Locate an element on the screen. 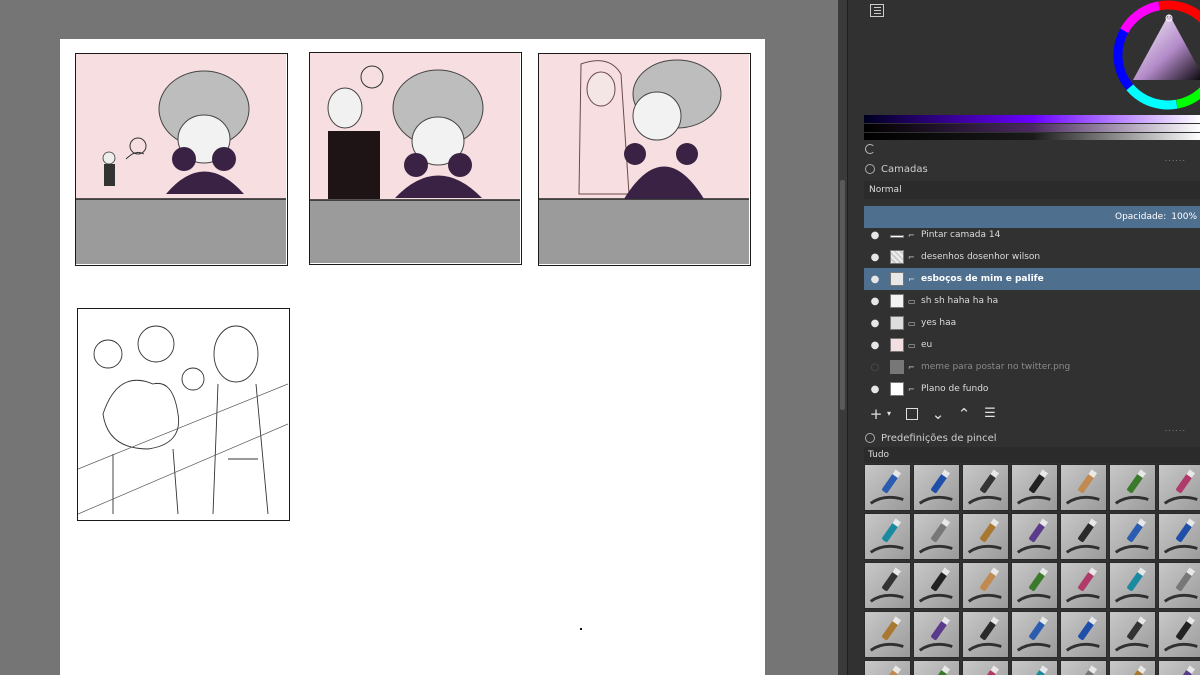  color-triangle is located at coordinates (1166, 47).